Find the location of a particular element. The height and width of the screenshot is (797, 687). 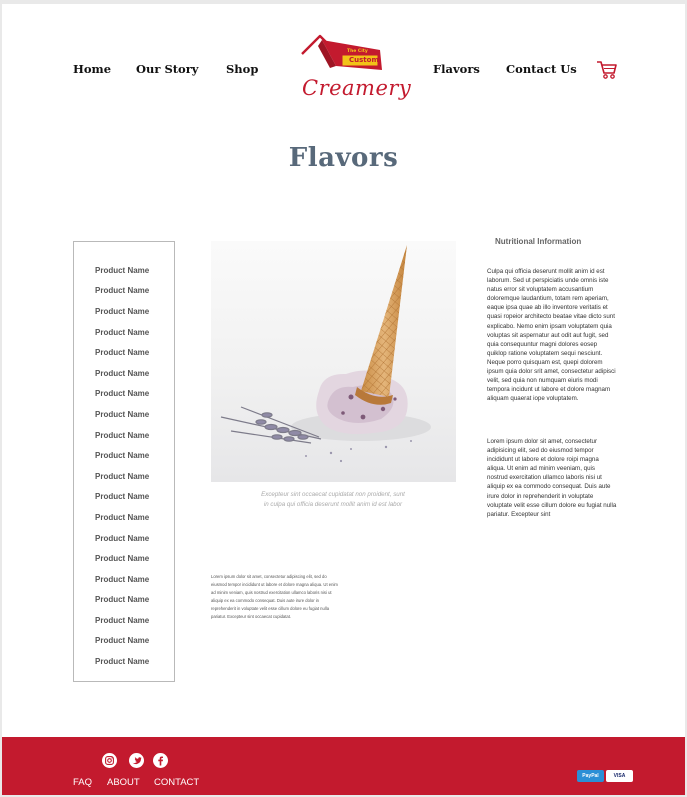

logo-script-text: Creamery is located at coordinates (357, 88).